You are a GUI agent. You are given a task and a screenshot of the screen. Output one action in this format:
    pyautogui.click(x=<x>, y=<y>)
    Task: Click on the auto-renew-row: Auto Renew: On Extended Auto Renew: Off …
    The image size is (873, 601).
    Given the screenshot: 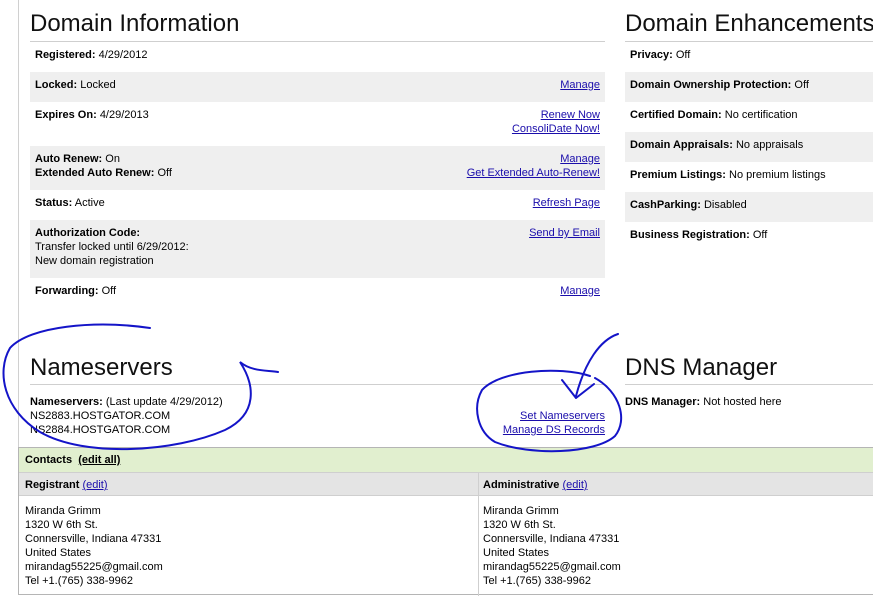 What is the action you would take?
    pyautogui.click(x=317, y=168)
    